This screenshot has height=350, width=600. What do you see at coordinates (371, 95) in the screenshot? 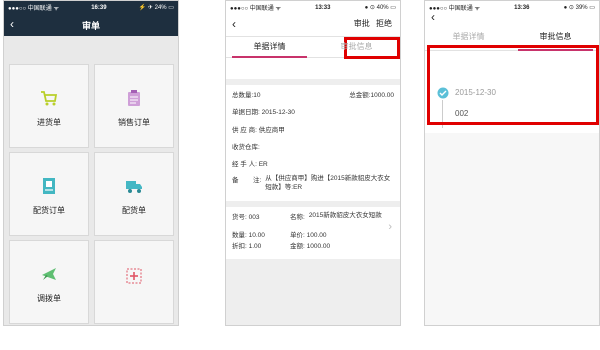
I see `total-amount: 总金额:1000.00` at bounding box center [371, 95].